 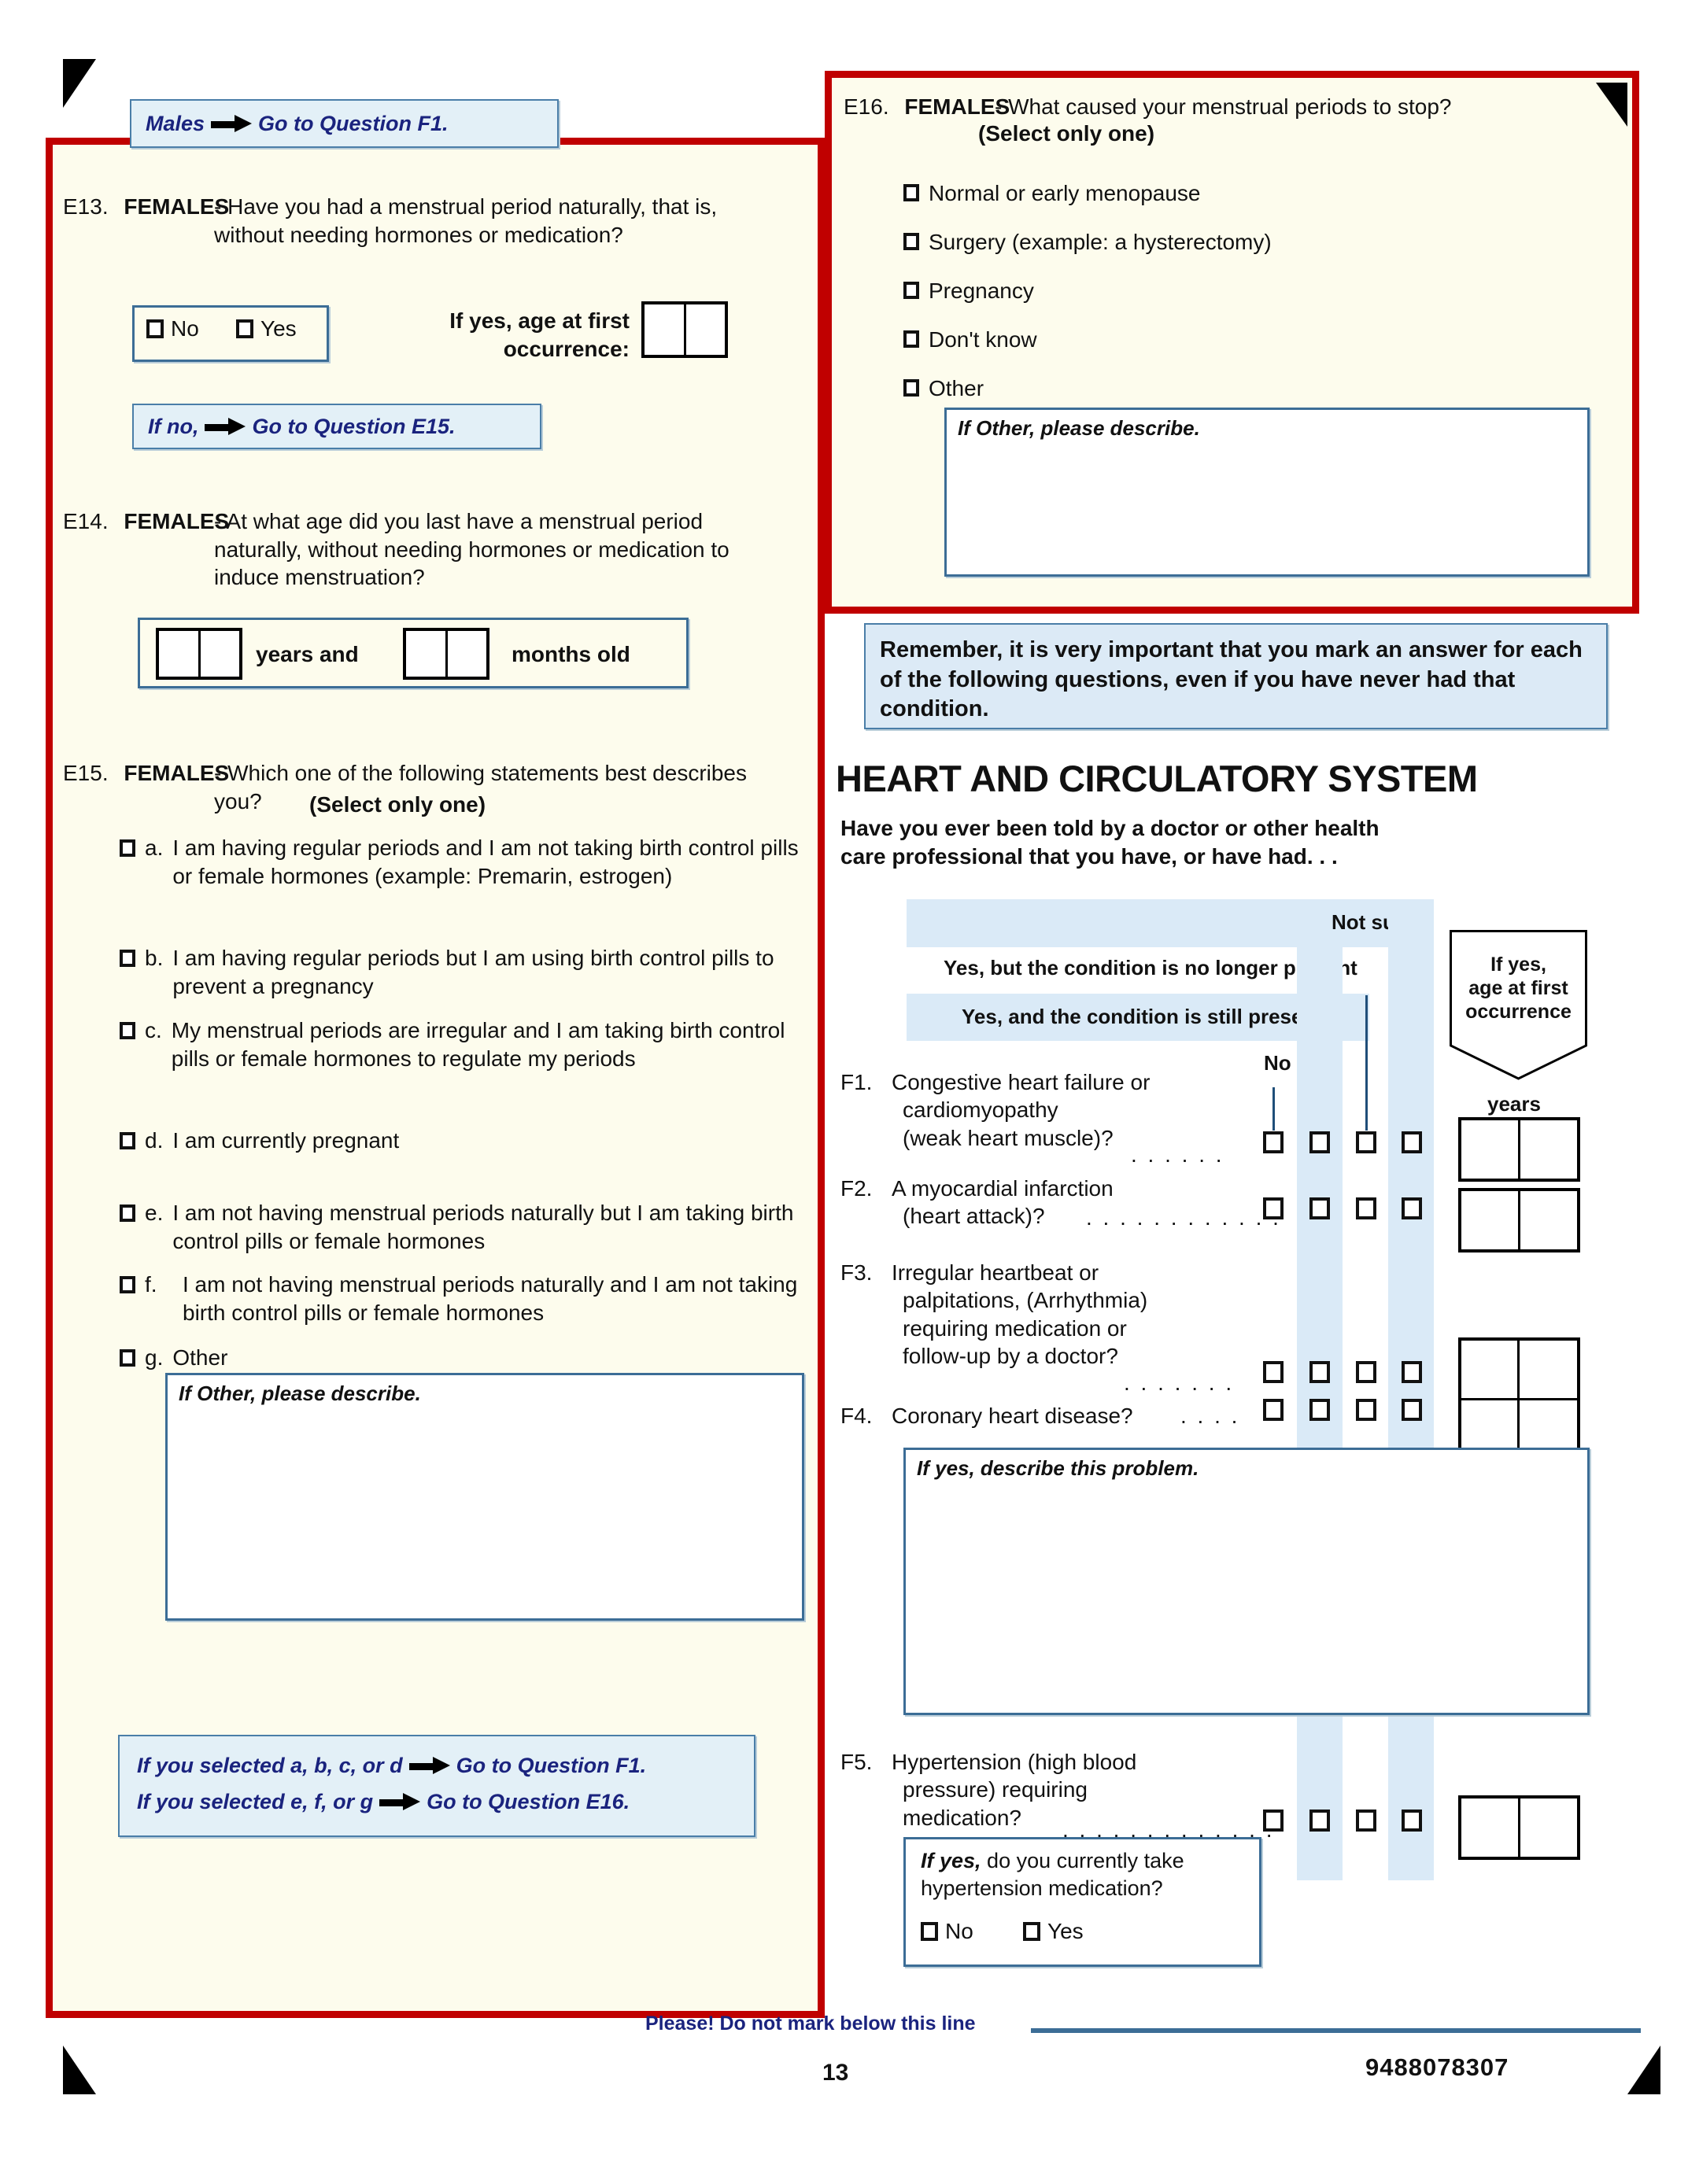 What do you see at coordinates (1366, 1410) in the screenshot?
I see `f4-checkbox-no-longer-present` at bounding box center [1366, 1410].